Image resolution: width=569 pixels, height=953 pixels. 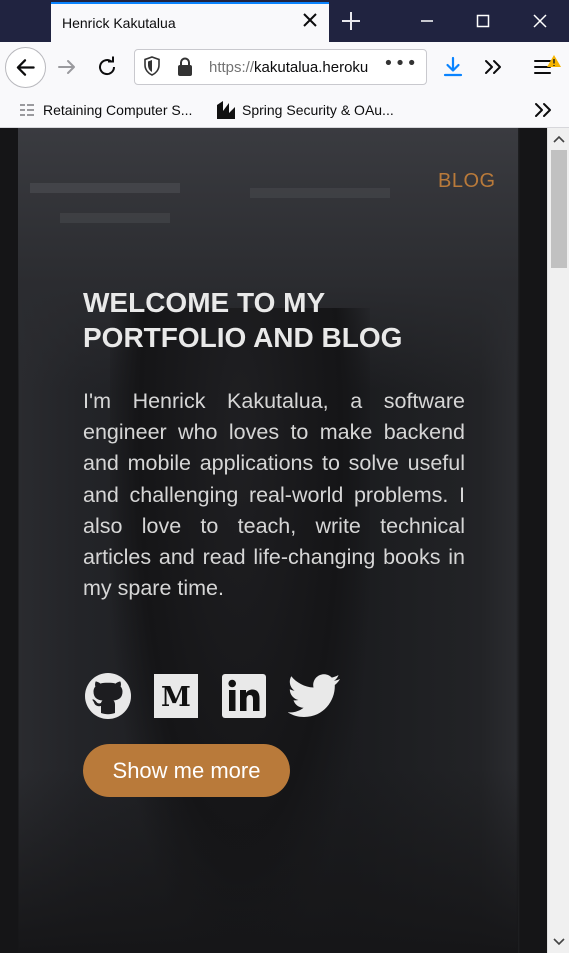 I want to click on page-scrollbar, so click(x=558, y=540).